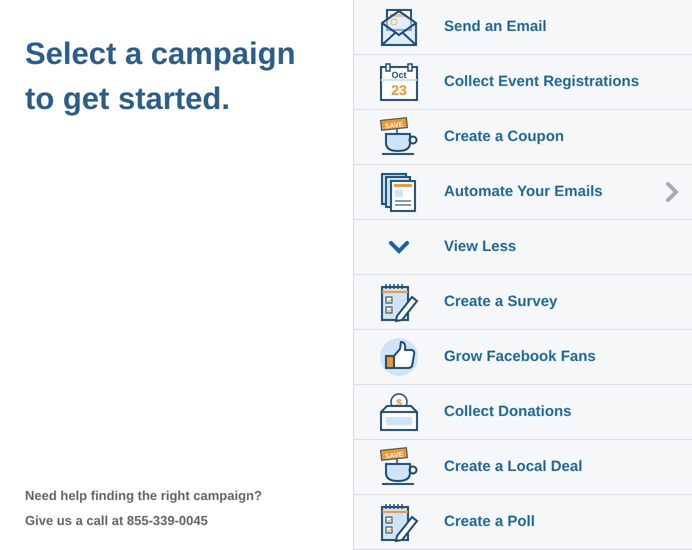  What do you see at coordinates (399, 357) in the screenshot?
I see `thumbs-up-icon` at bounding box center [399, 357].